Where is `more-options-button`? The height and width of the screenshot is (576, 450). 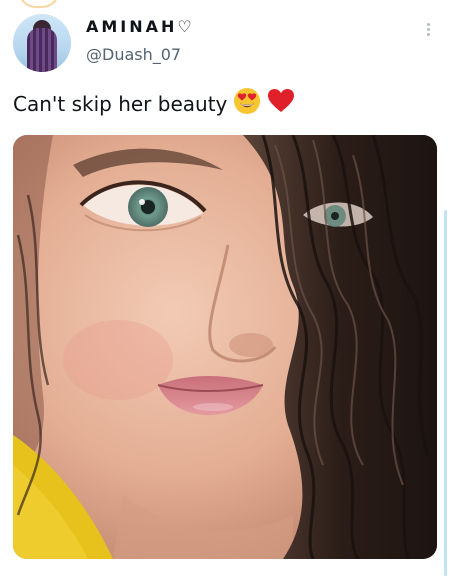 more-options-button is located at coordinates (428, 29).